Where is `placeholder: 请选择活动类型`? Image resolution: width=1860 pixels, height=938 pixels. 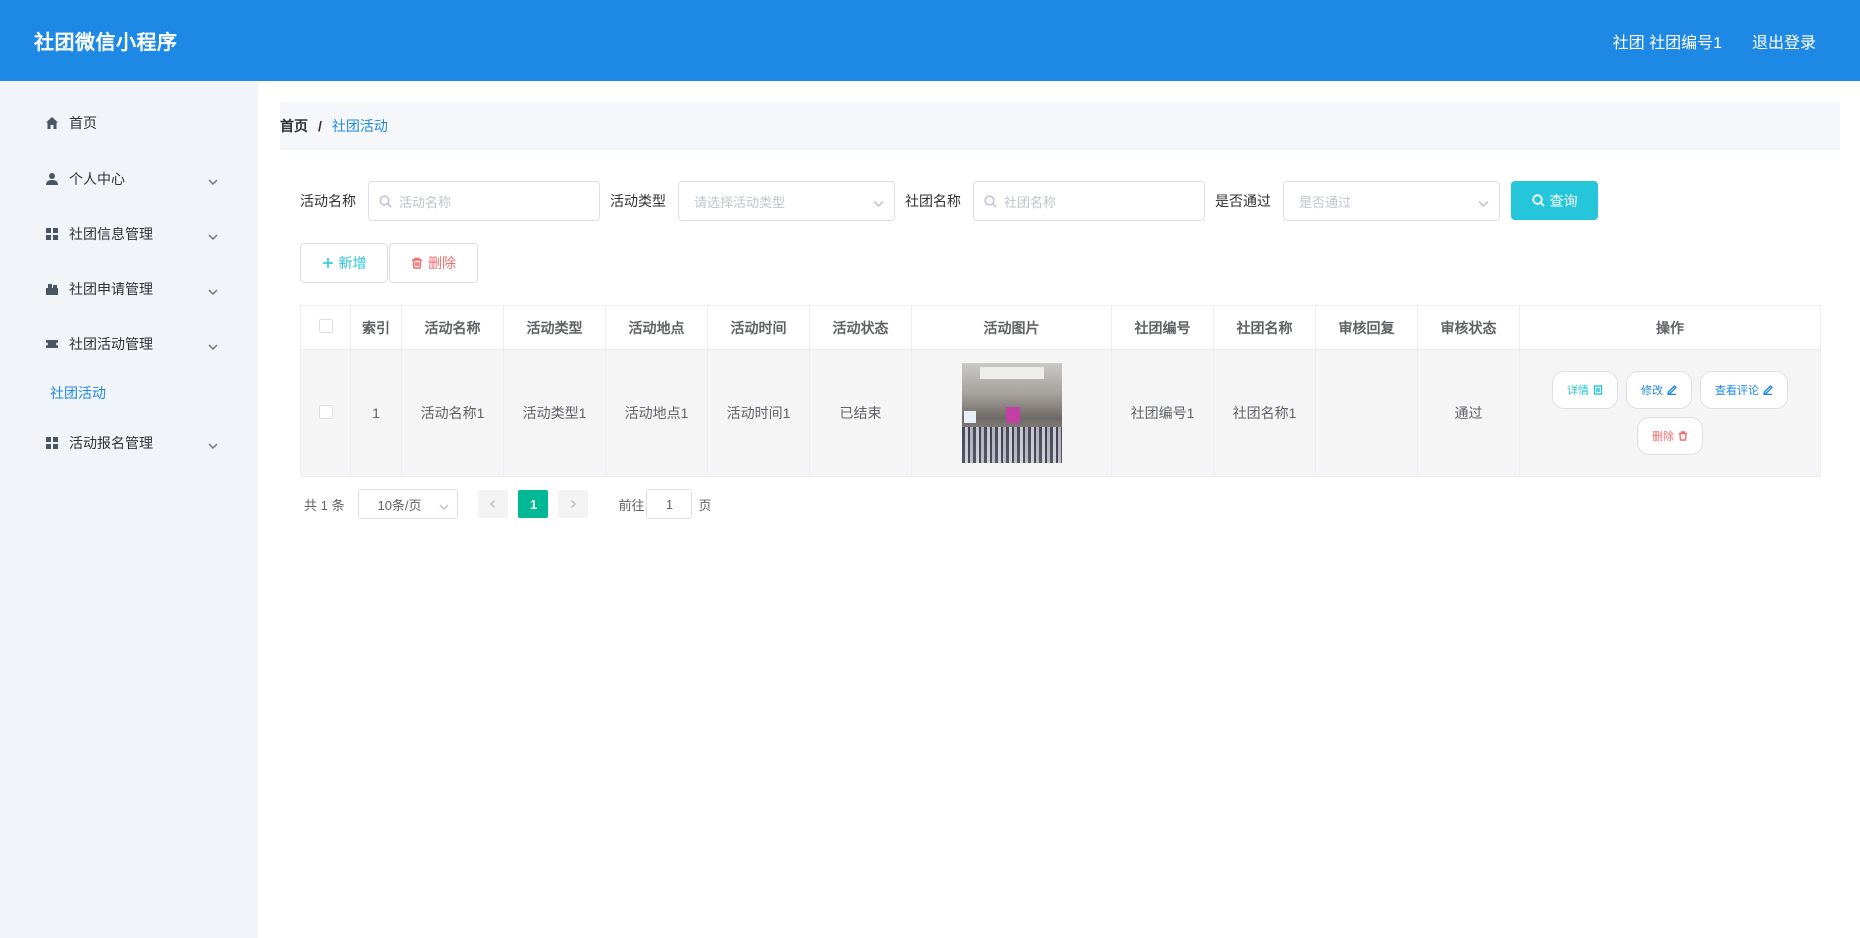 placeholder: 请选择活动类型 is located at coordinates (740, 202).